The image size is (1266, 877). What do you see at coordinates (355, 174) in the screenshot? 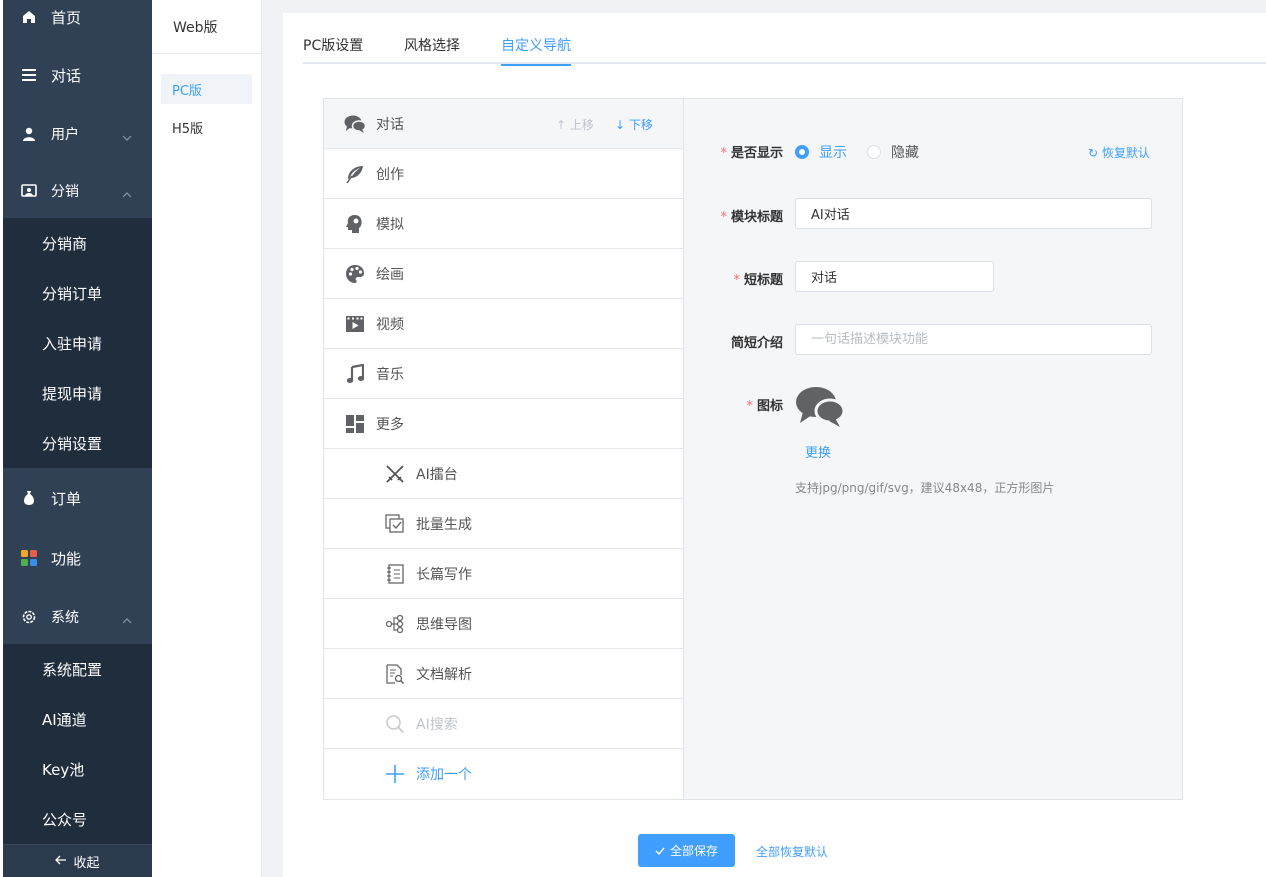
I see `feather-icon` at bounding box center [355, 174].